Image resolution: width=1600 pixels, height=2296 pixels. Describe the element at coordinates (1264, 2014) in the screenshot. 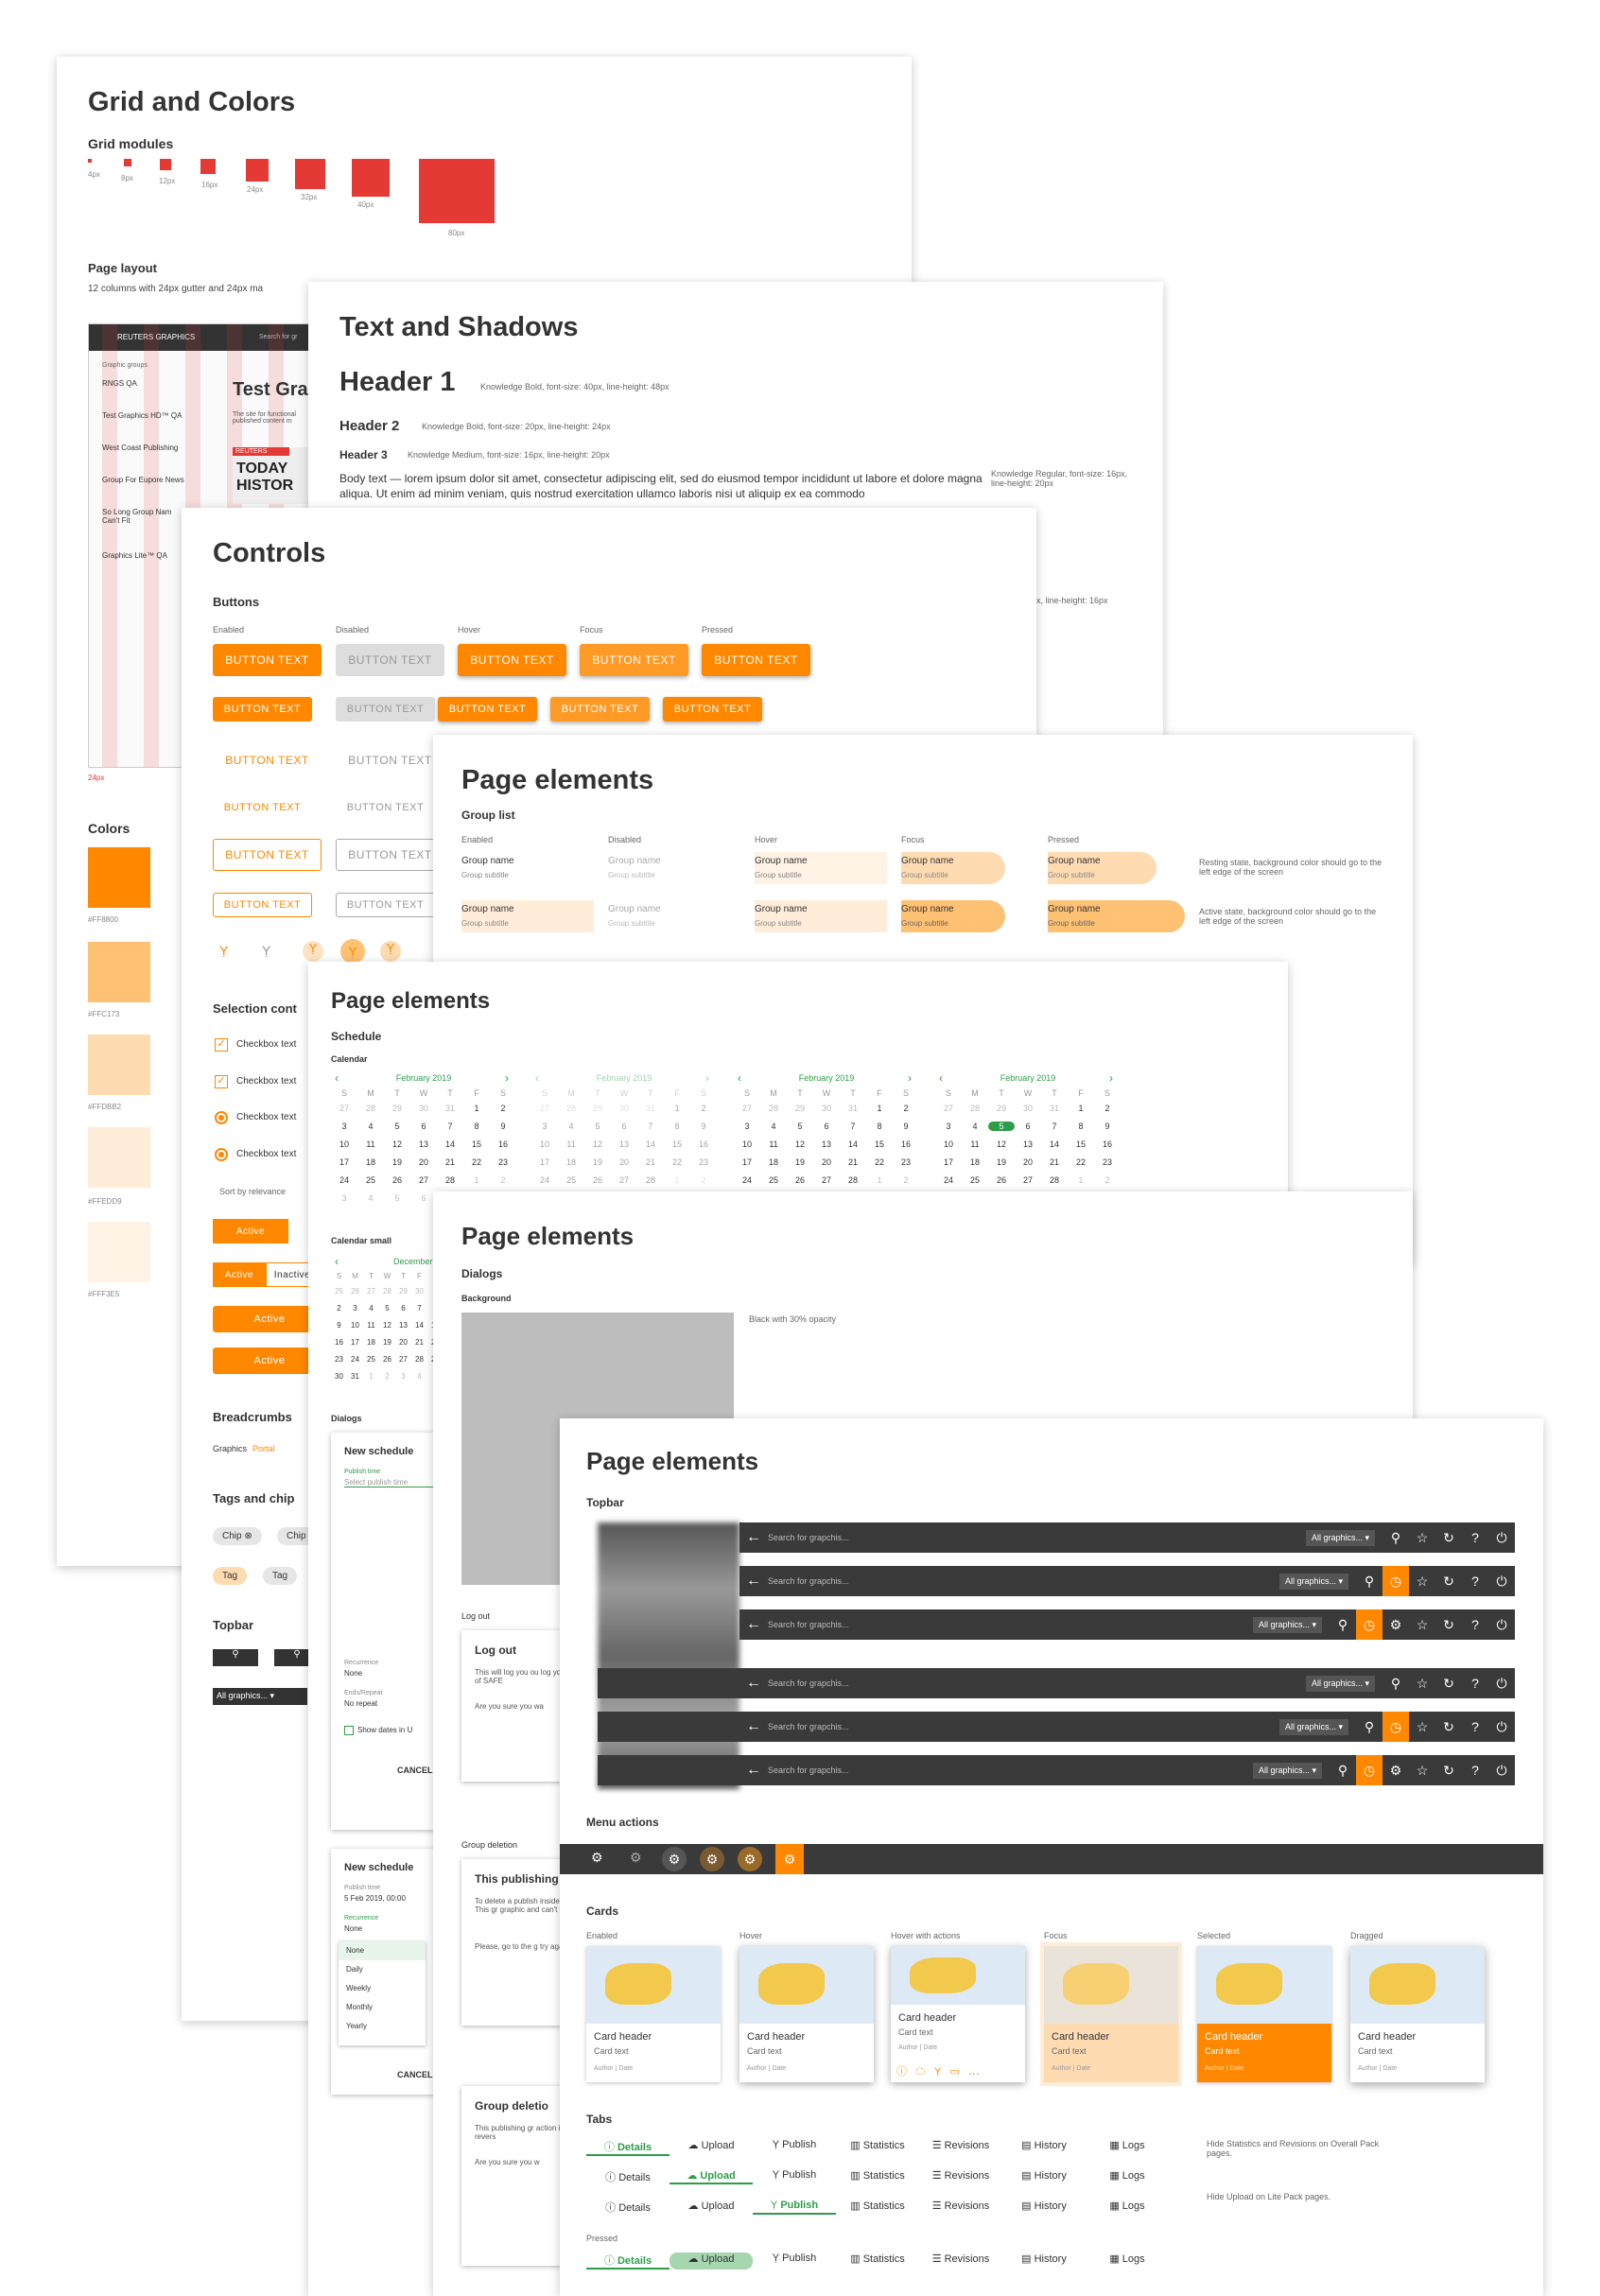

I see `graphic-card-selected: Card header Card text Author | Date` at that location.